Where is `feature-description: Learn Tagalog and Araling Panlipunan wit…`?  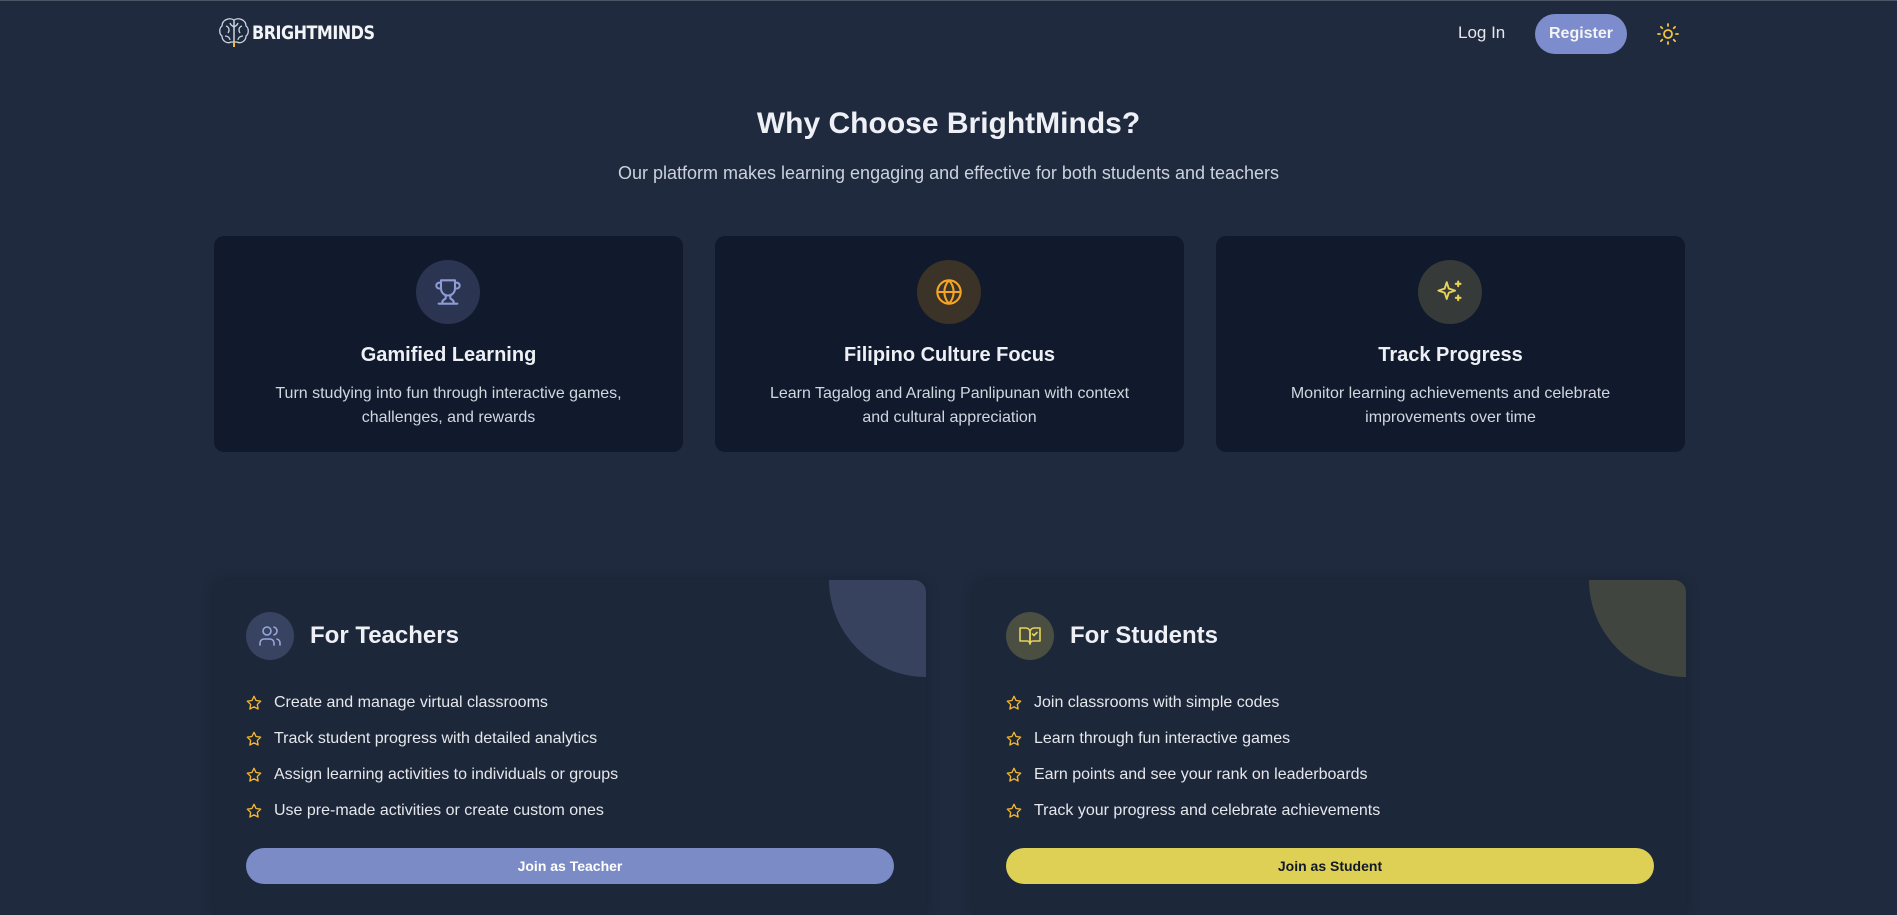 feature-description: Learn Tagalog and Araling Panlipunan wit… is located at coordinates (949, 405).